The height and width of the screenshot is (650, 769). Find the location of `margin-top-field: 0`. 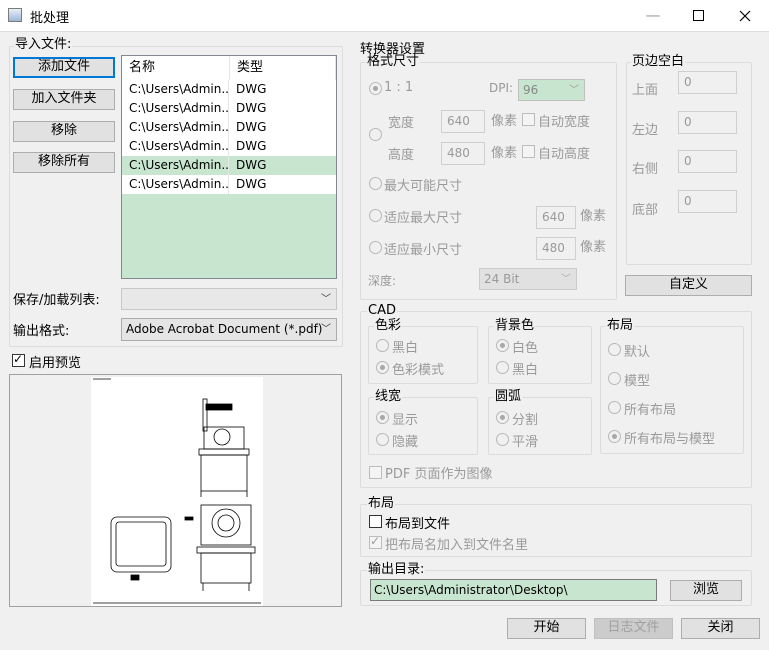

margin-top-field: 0 is located at coordinates (707, 82).